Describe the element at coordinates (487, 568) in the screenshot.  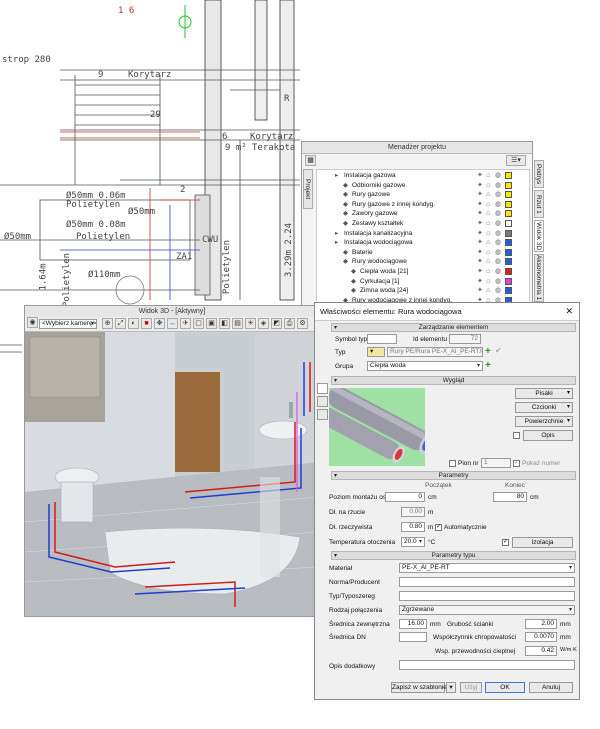
I see `material-select: PE-X_Al_PE-RT` at that location.